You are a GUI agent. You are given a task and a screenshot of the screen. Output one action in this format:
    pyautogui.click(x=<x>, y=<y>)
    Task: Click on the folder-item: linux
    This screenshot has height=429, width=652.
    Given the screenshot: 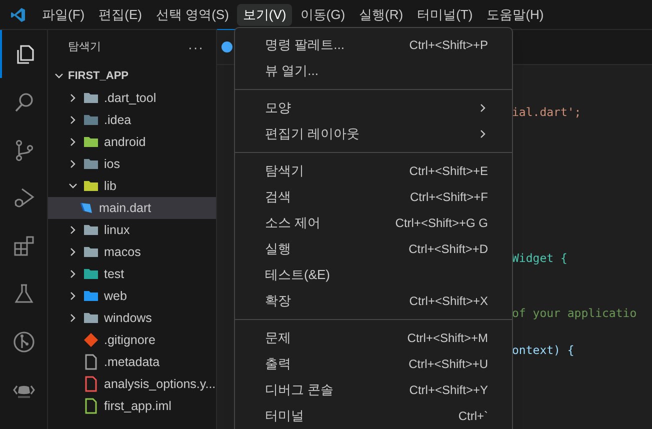 What is the action you would take?
    pyautogui.click(x=132, y=230)
    